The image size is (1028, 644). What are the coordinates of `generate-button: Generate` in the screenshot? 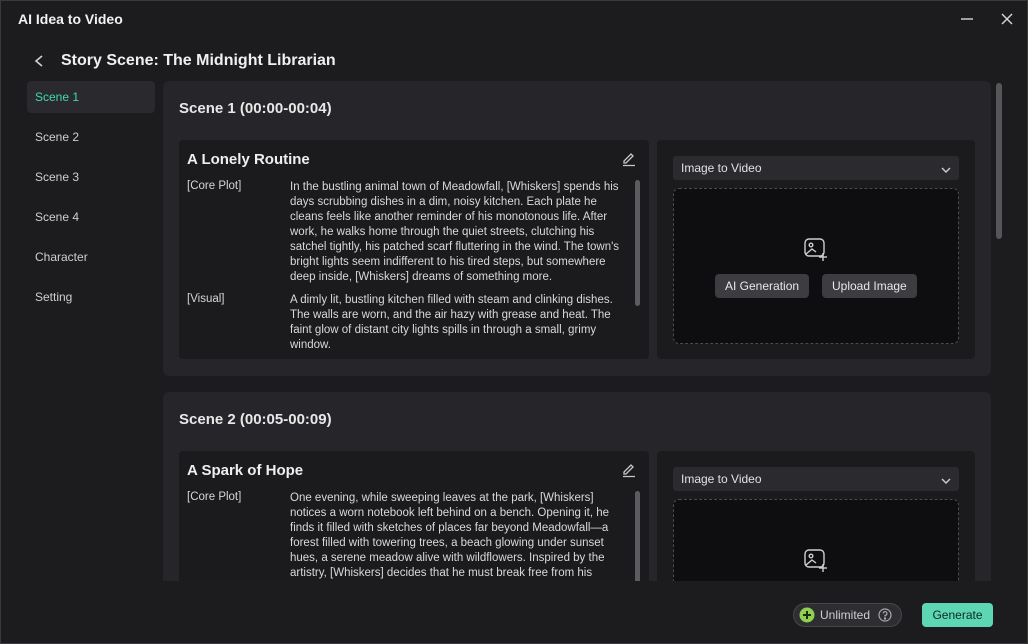 It's located at (957, 615).